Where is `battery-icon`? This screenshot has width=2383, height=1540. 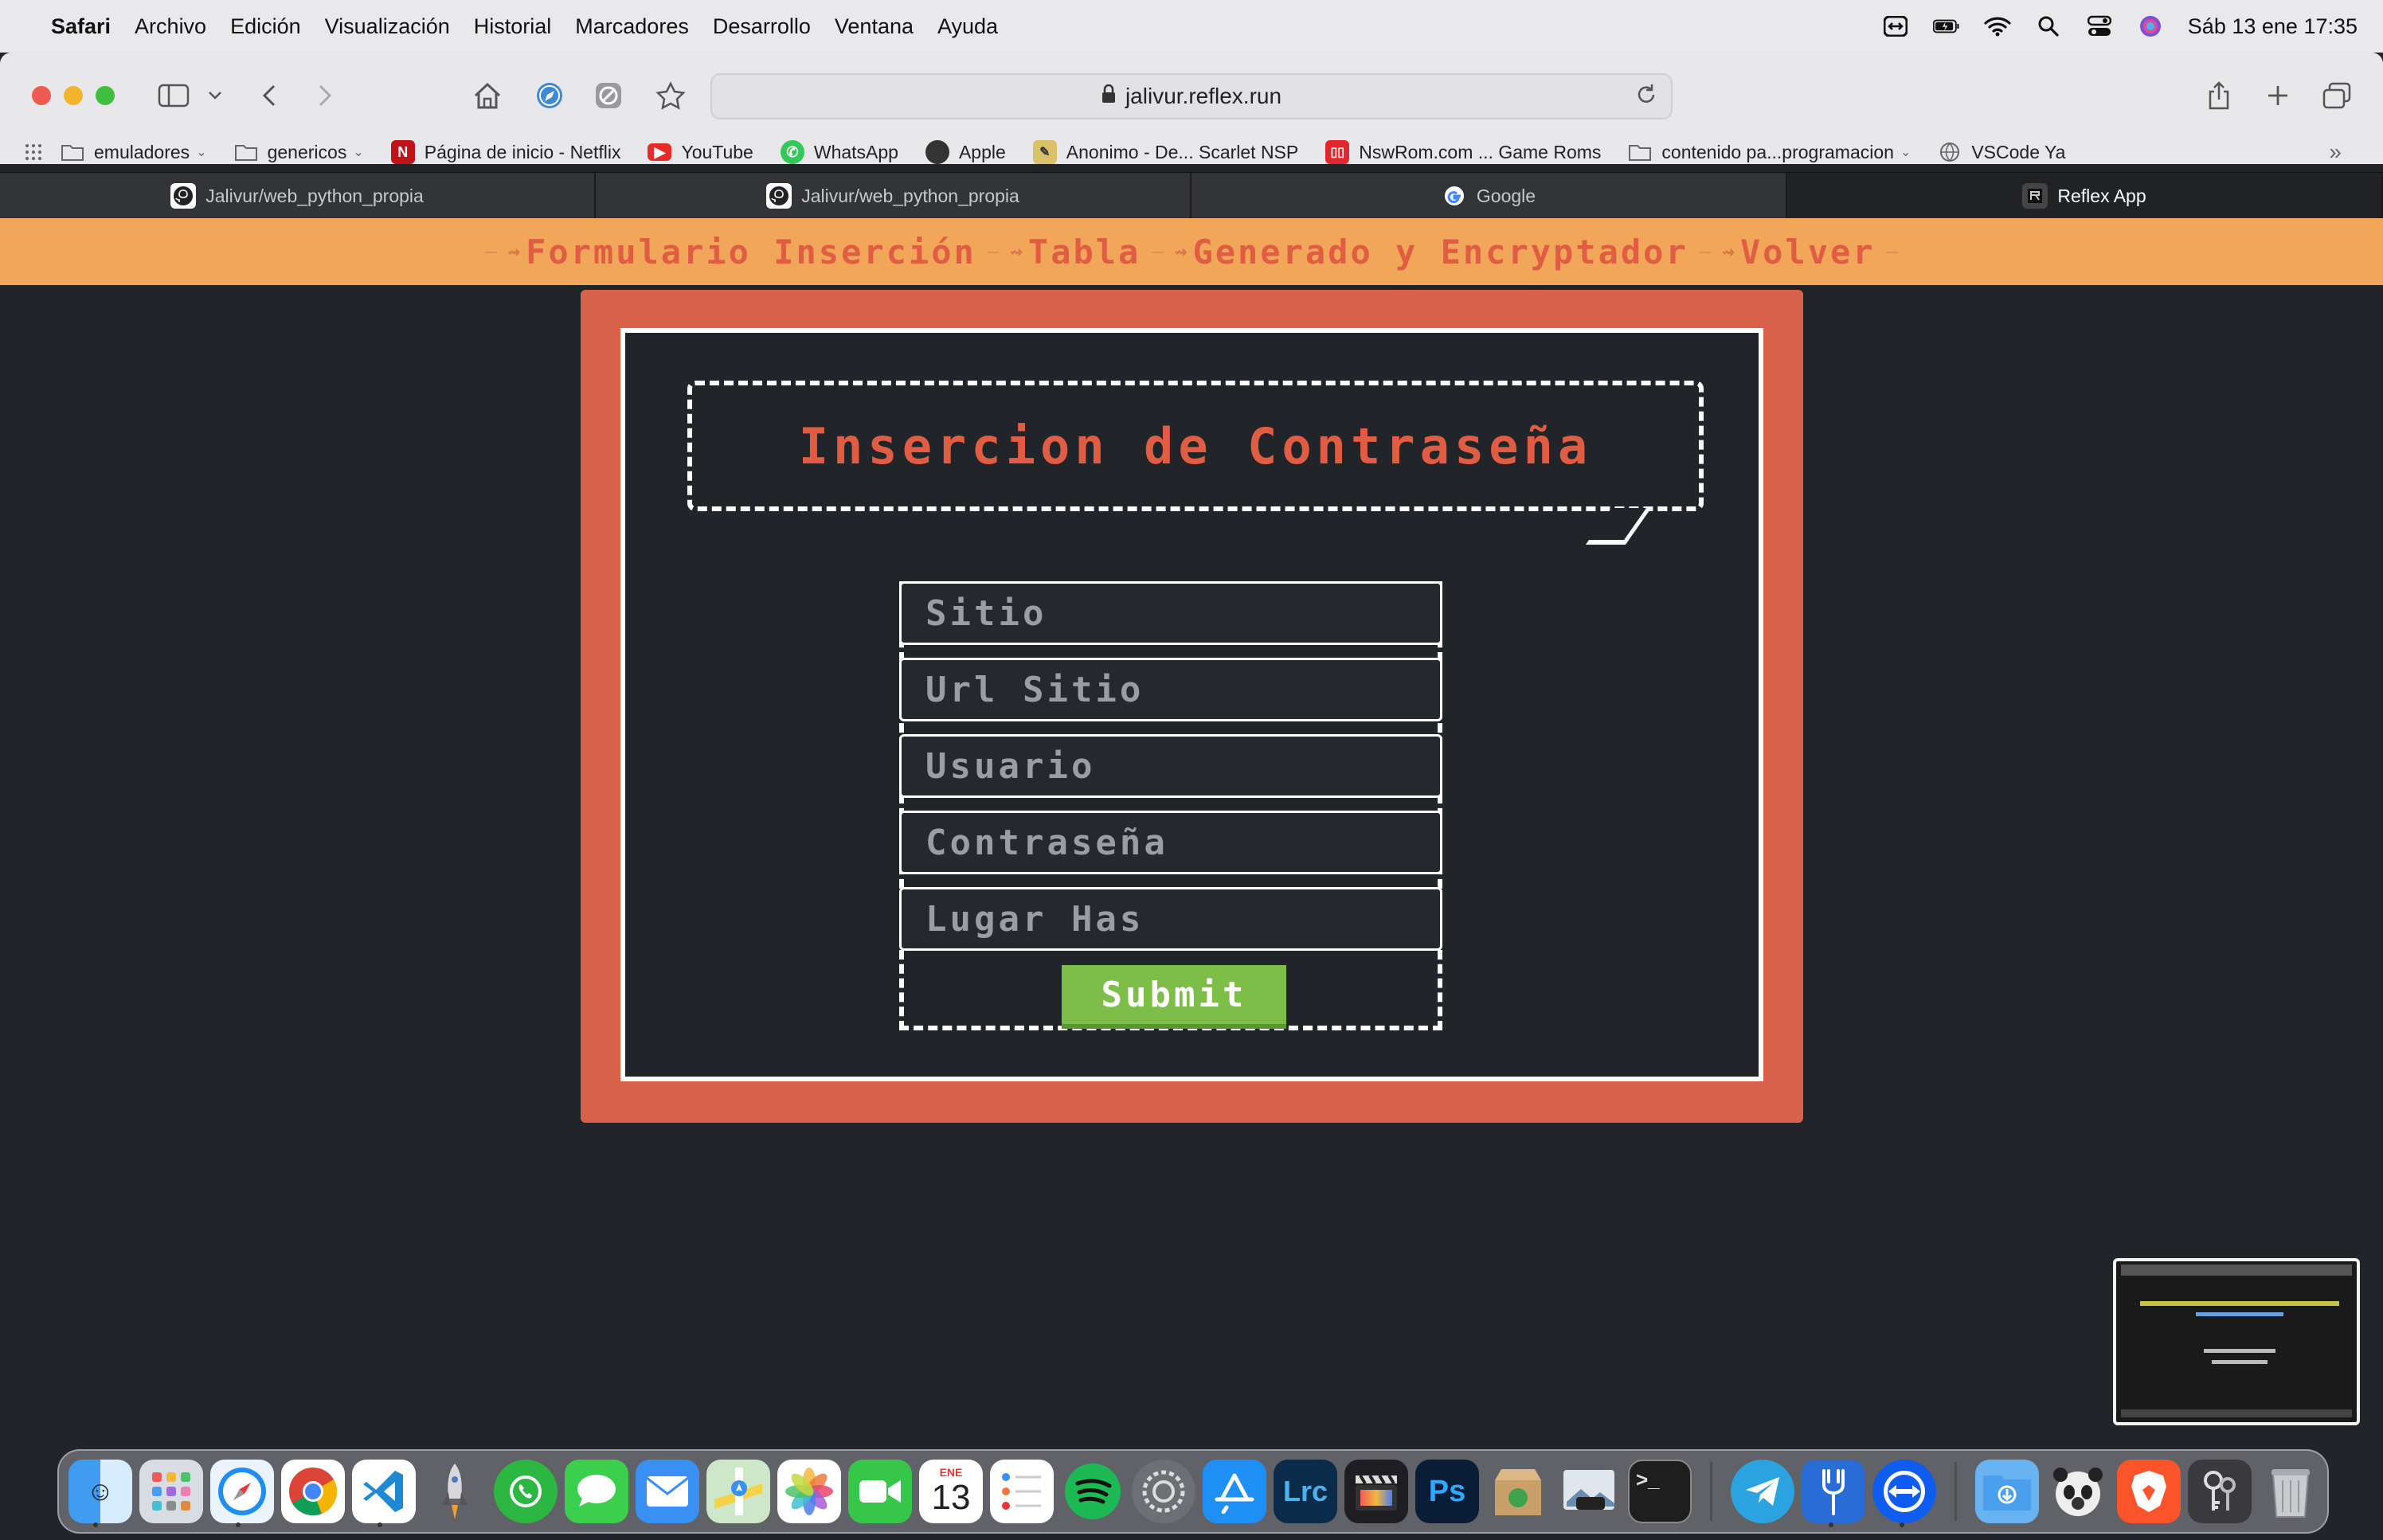
battery-icon is located at coordinates (1946, 26).